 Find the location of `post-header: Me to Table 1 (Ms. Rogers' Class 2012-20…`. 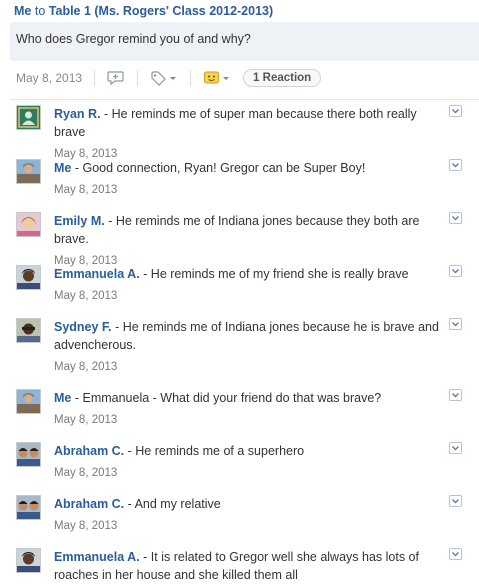

post-header: Me to Table 1 (Ms. Rogers' Class 2012-20… is located at coordinates (239, 11).